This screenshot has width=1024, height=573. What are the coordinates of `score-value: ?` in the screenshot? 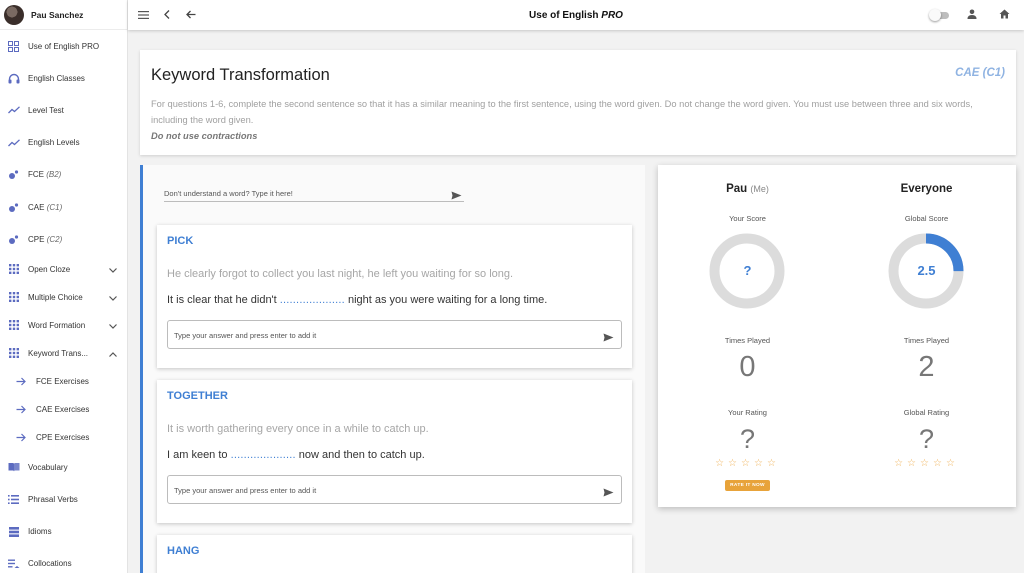 It's located at (747, 270).